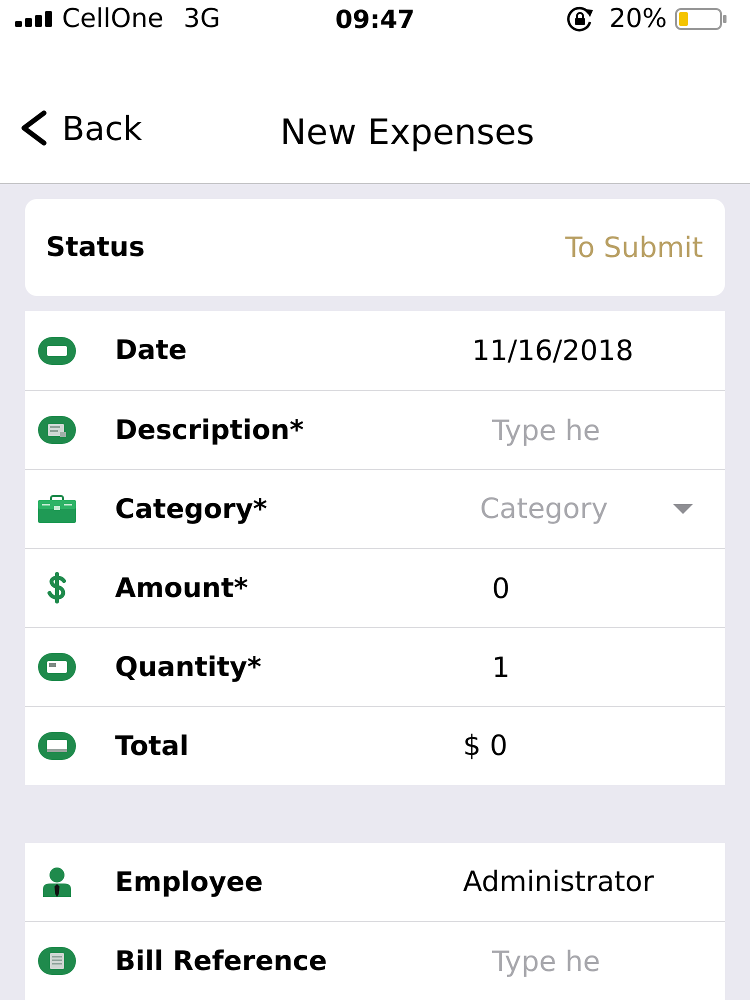  I want to click on clock-time: 09:47, so click(375, 19).